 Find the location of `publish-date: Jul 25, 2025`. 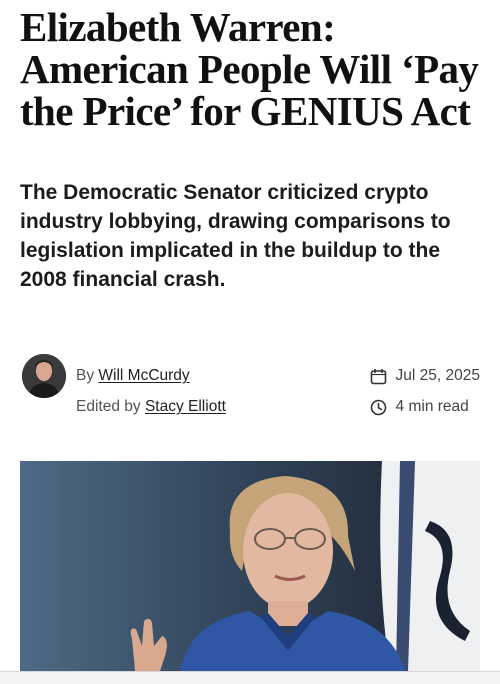

publish-date: Jul 25, 2025 is located at coordinates (437, 375).